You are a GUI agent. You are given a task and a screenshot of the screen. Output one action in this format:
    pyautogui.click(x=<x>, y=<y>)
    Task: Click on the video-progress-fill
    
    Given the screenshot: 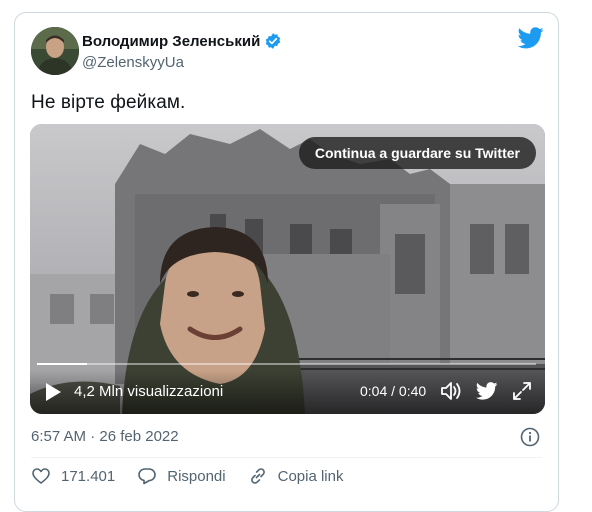 What is the action you would take?
    pyautogui.click(x=62, y=364)
    